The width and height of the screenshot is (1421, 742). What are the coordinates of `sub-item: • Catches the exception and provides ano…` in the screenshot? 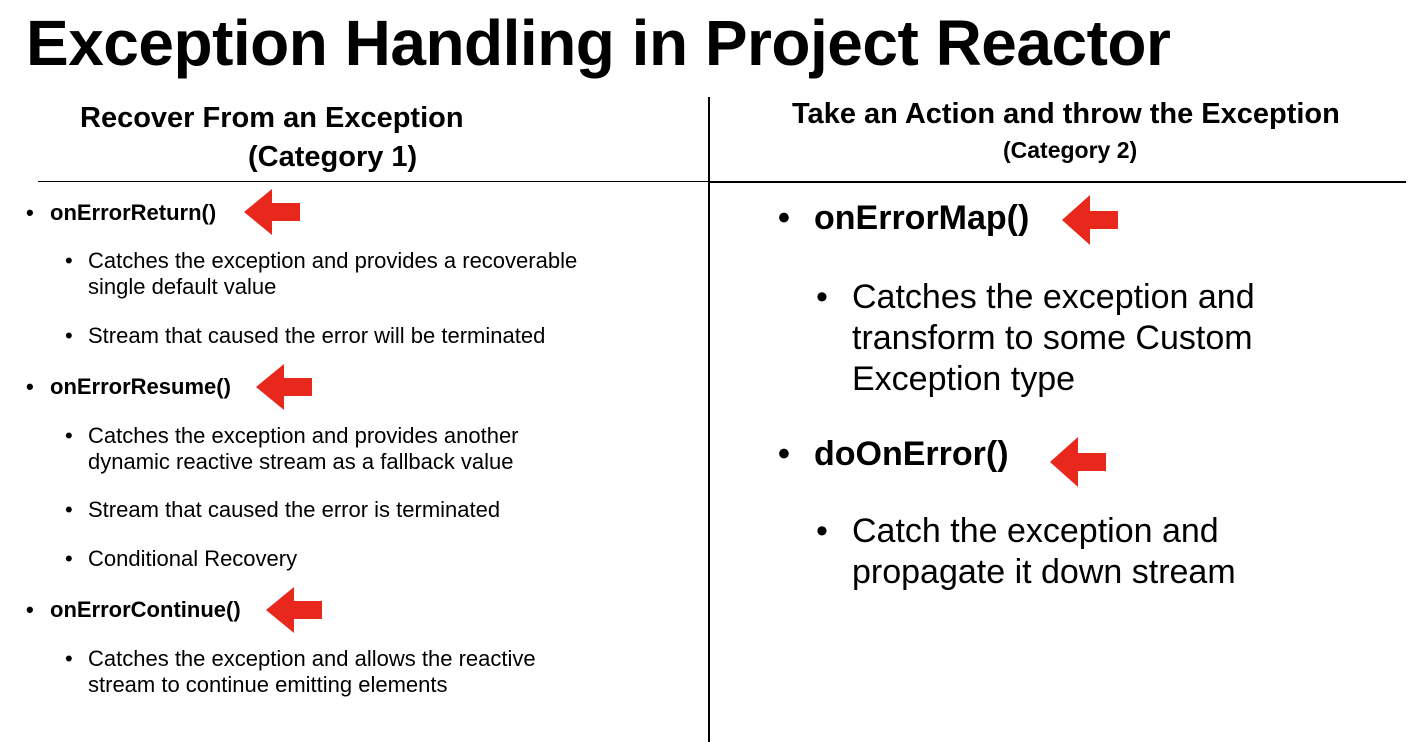 It's located at (292, 449).